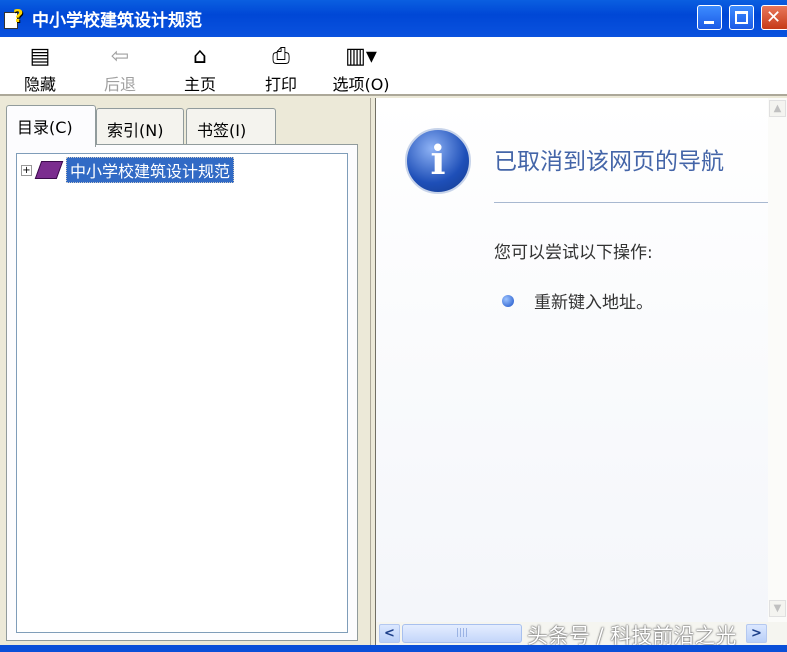 The image size is (787, 652). What do you see at coordinates (438, 161) in the screenshot?
I see `info-icon: i` at bounding box center [438, 161].